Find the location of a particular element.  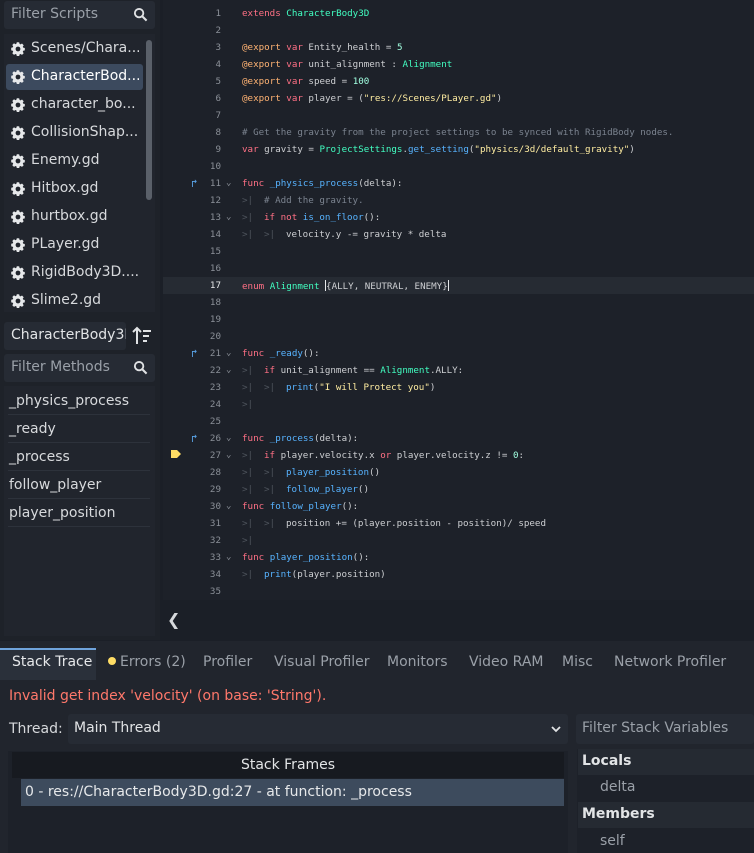

debugger-tab: Monitors is located at coordinates (417, 662).